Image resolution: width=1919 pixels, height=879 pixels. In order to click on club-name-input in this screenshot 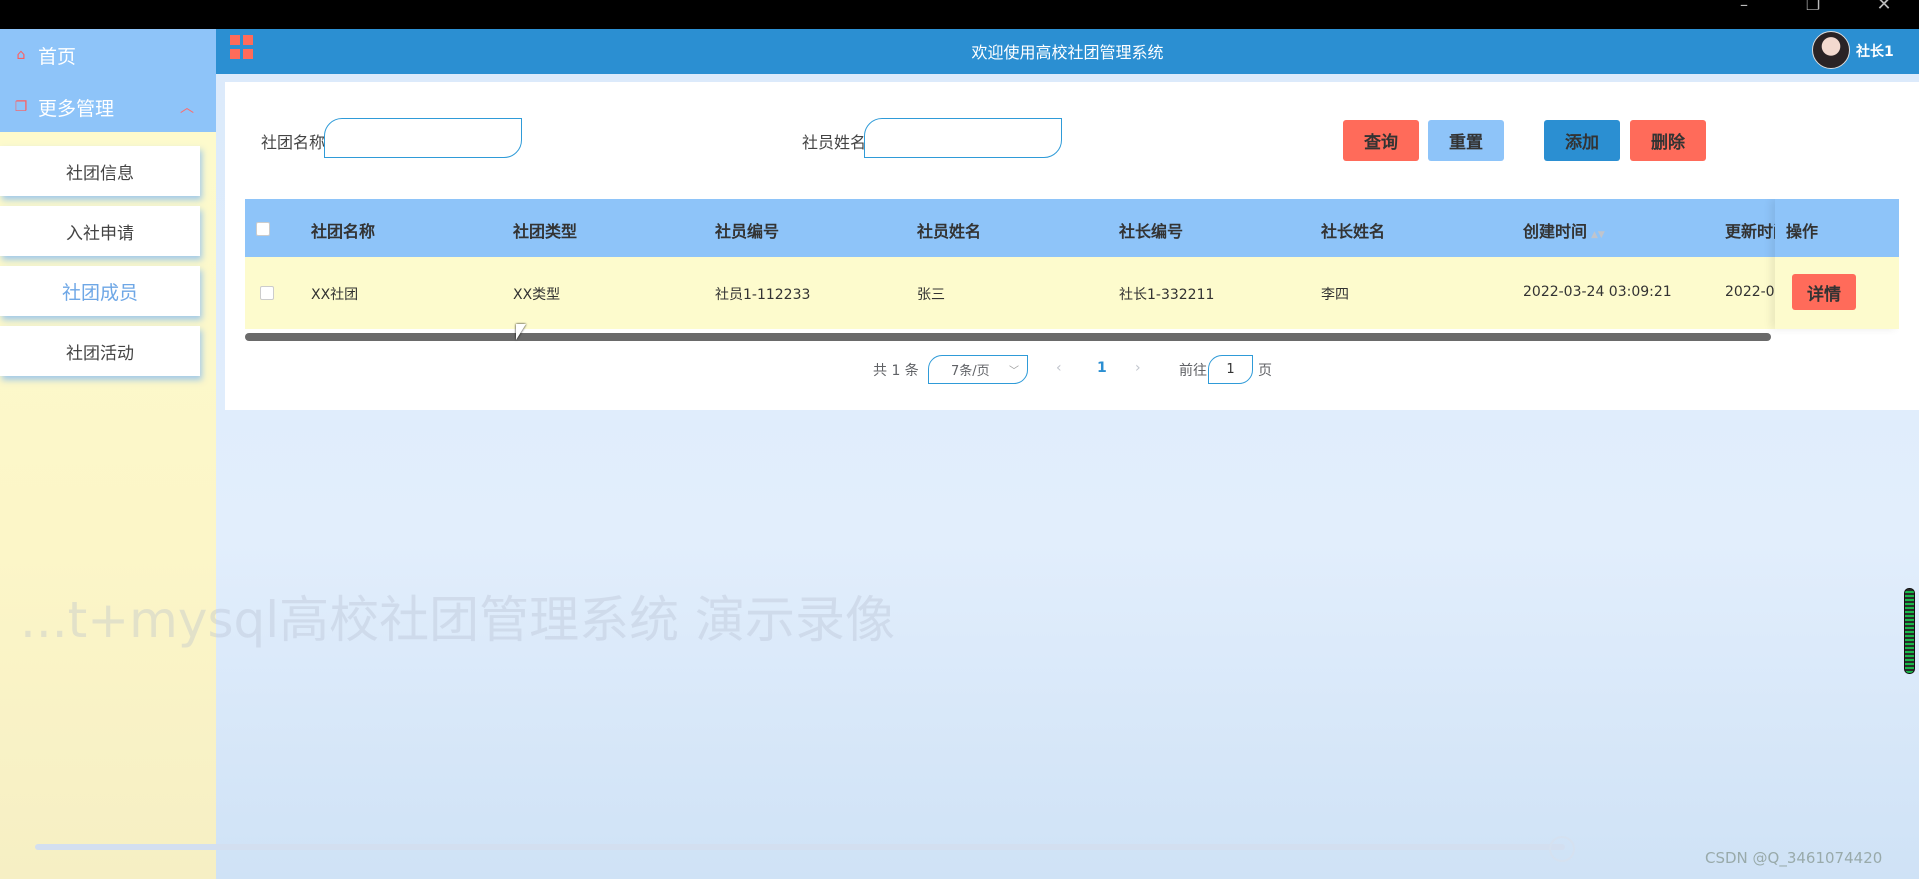, I will do `click(423, 138)`.